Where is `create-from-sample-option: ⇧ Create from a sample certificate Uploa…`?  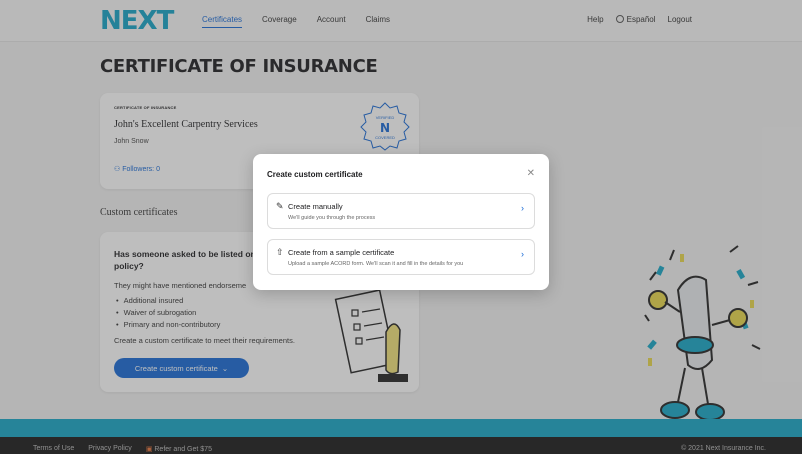 create-from-sample-option: ⇧ Create from a sample certificate Uploa… is located at coordinates (401, 257).